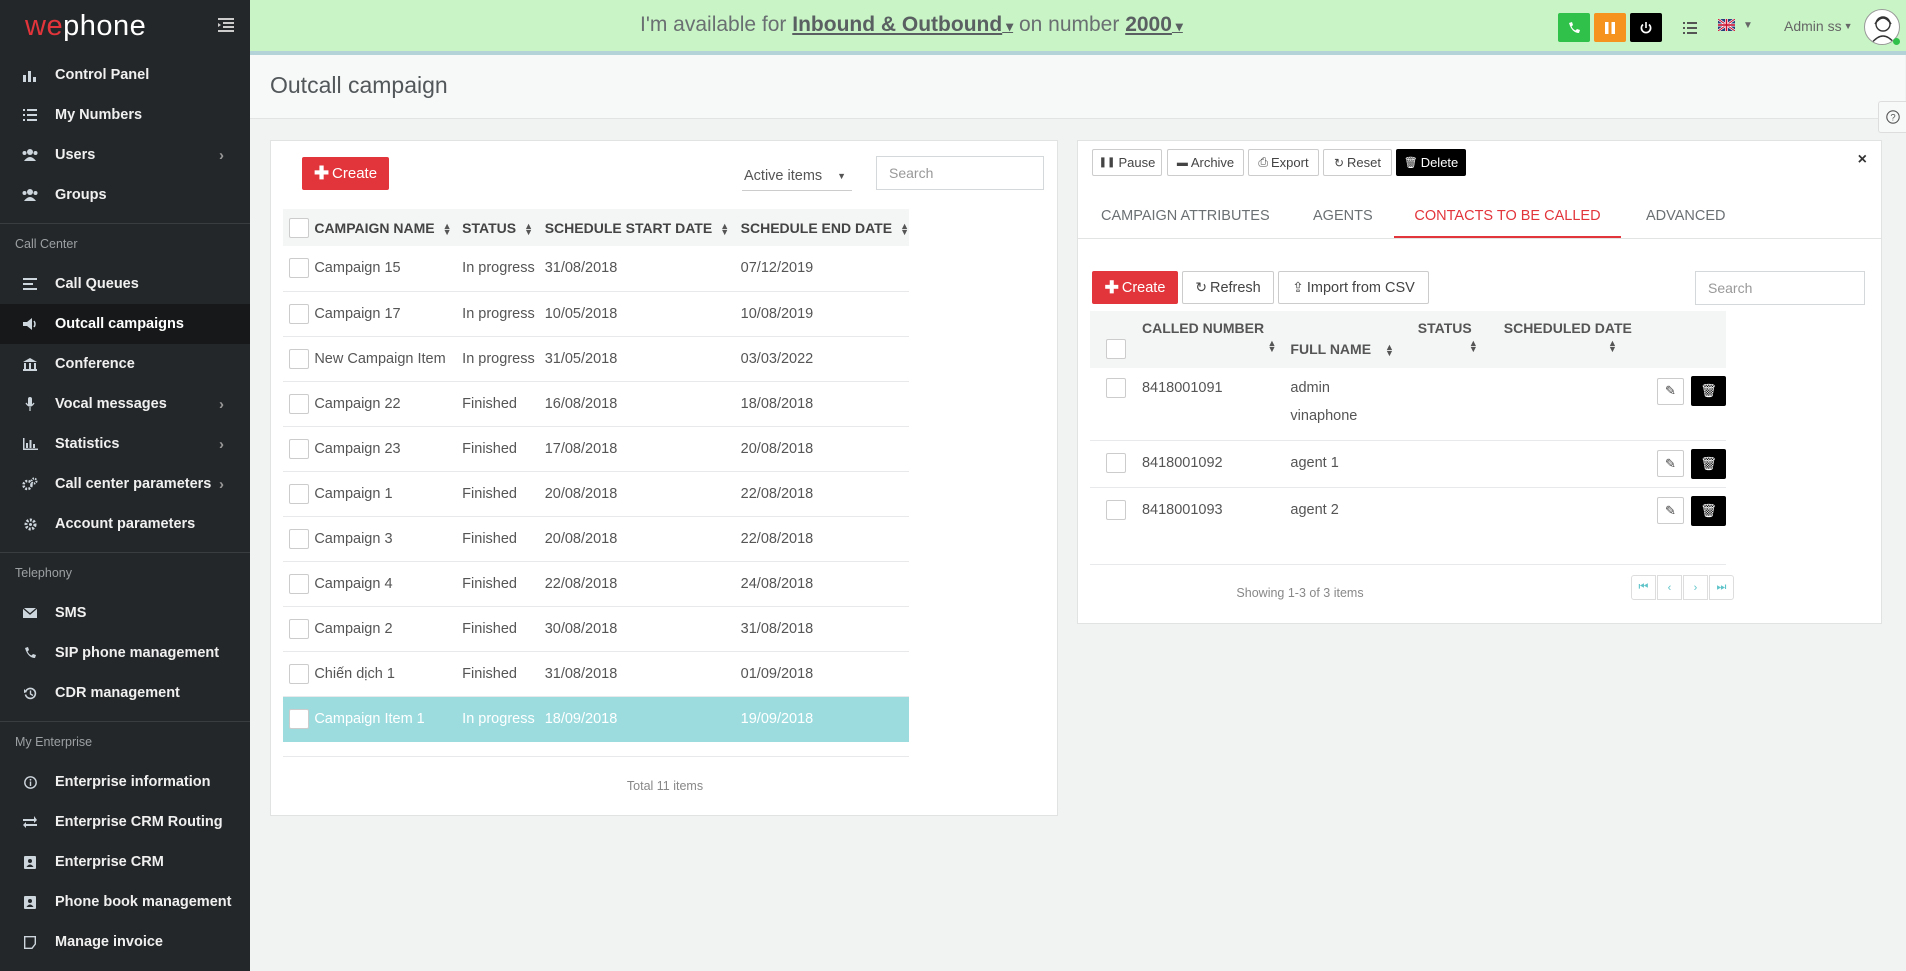 The image size is (1906, 971). Describe the element at coordinates (345, 173) in the screenshot. I see `create-campaign-button: ✚ Create` at that location.